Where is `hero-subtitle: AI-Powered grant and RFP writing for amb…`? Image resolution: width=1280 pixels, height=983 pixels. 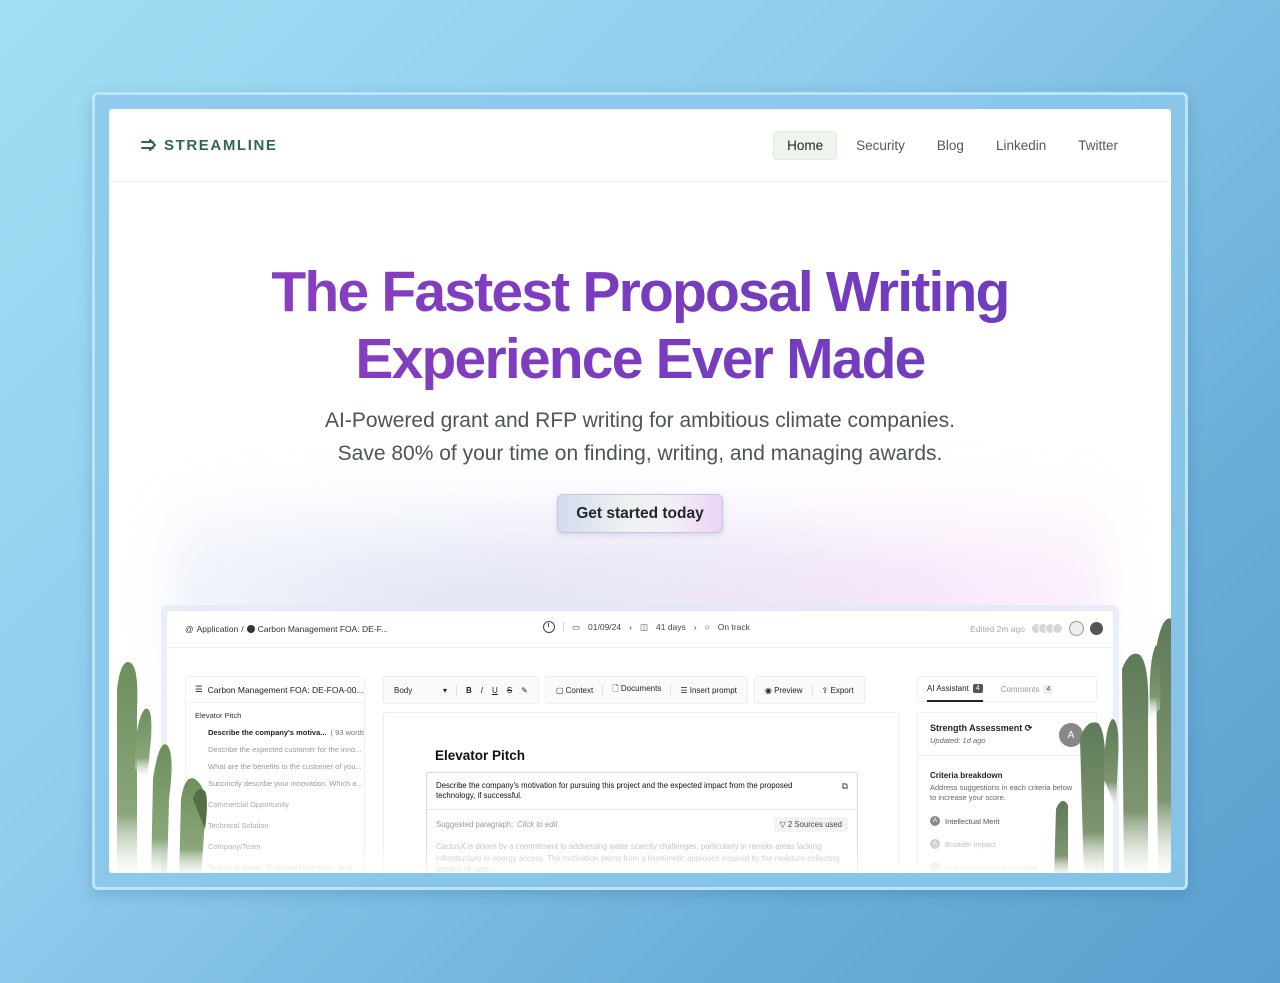
hero-subtitle: AI-Powered grant and RFP writing for amb… is located at coordinates (640, 437).